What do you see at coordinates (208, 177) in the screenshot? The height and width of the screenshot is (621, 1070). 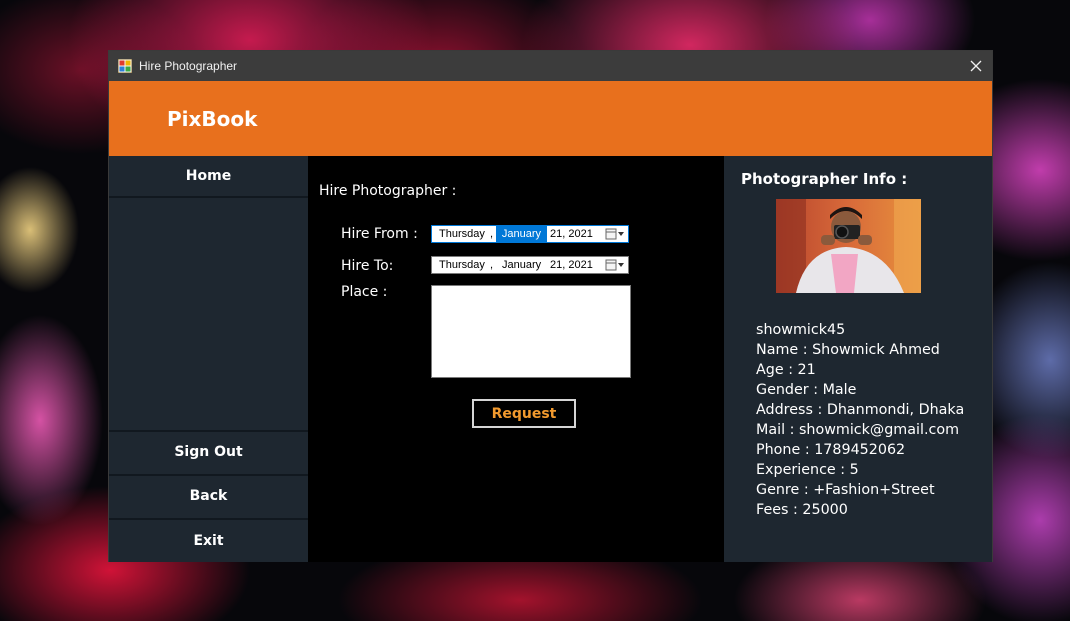 I see `home-button: Home` at bounding box center [208, 177].